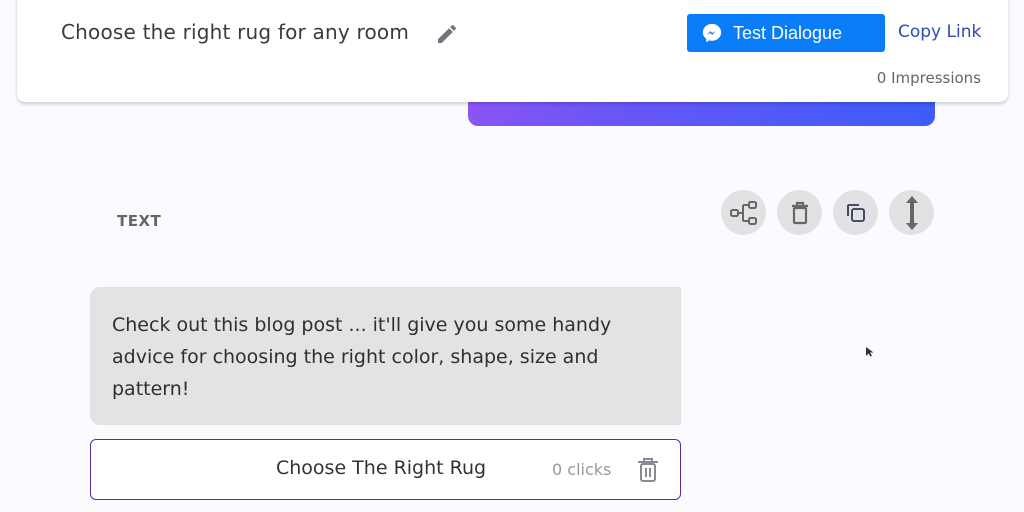  I want to click on flow-diagram-icon, so click(743, 212).